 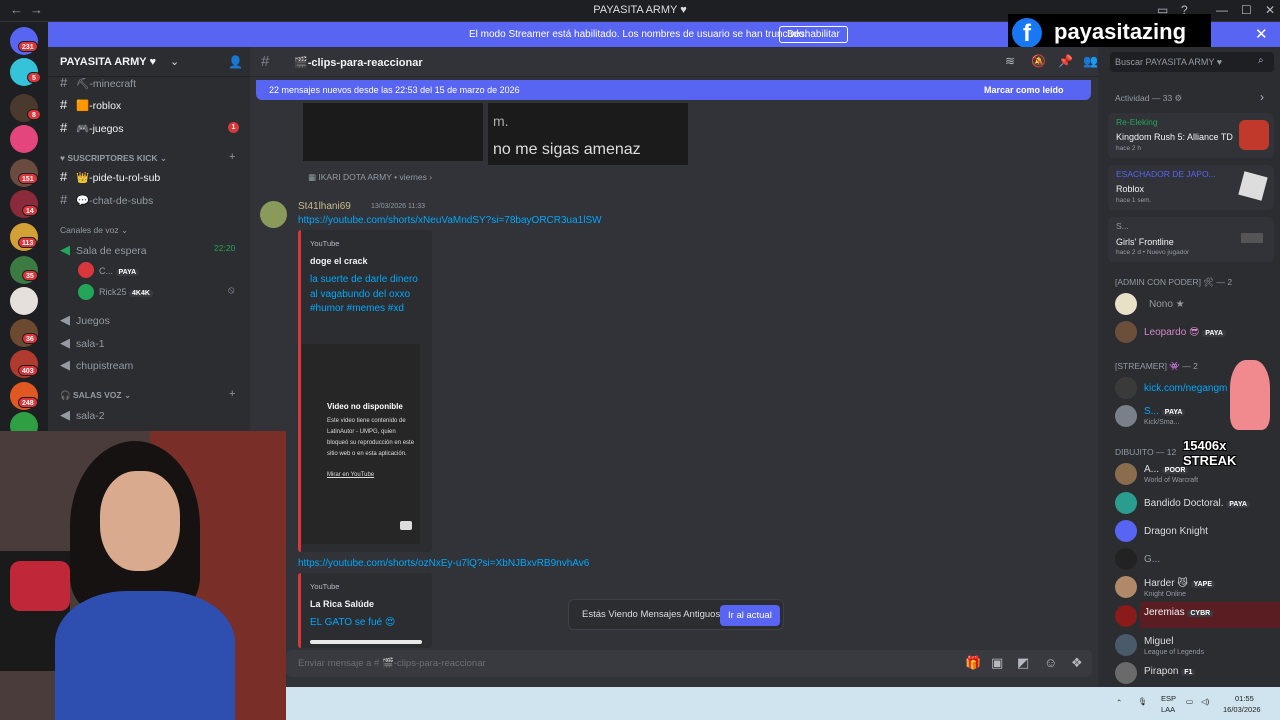 I want to click on member-row: Bandido Doctoral. PAYA, so click(x=1197, y=503).